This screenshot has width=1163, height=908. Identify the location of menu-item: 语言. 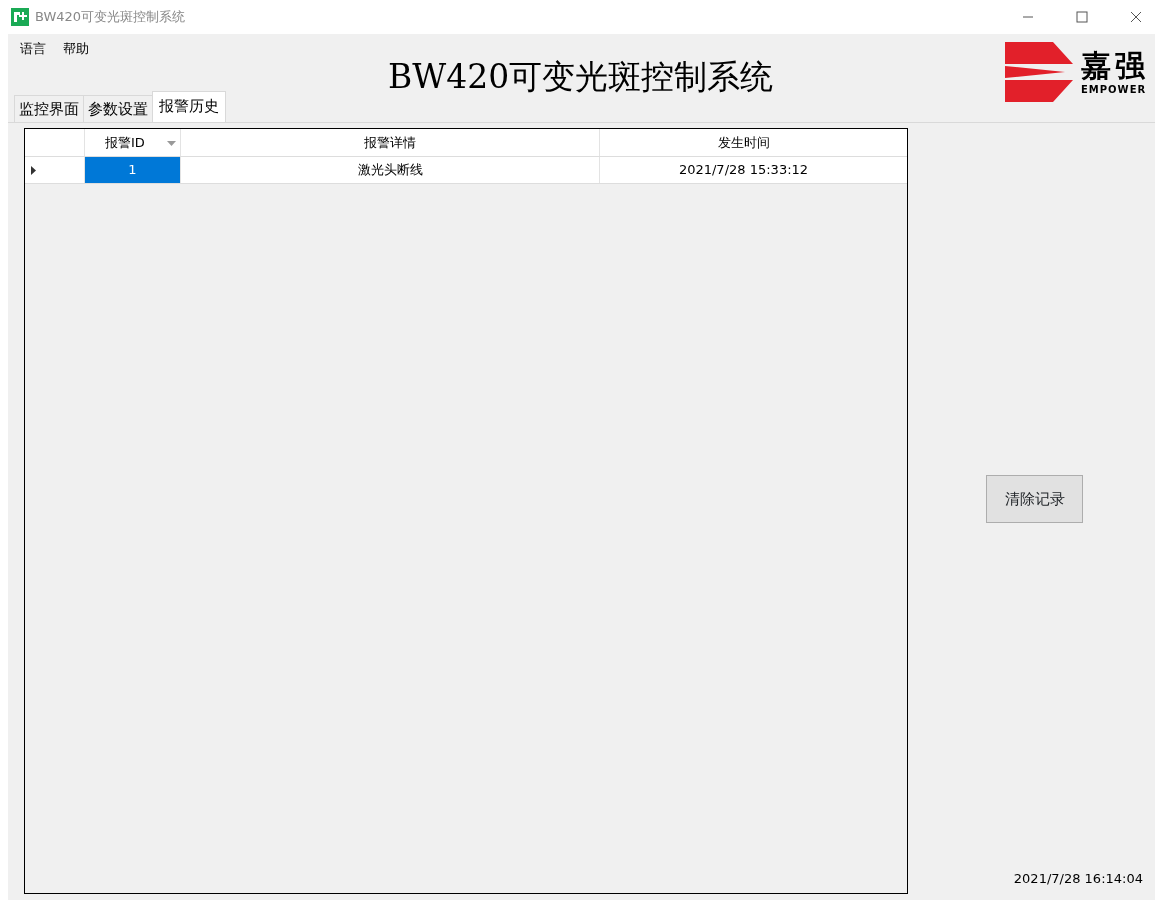
(33, 48).